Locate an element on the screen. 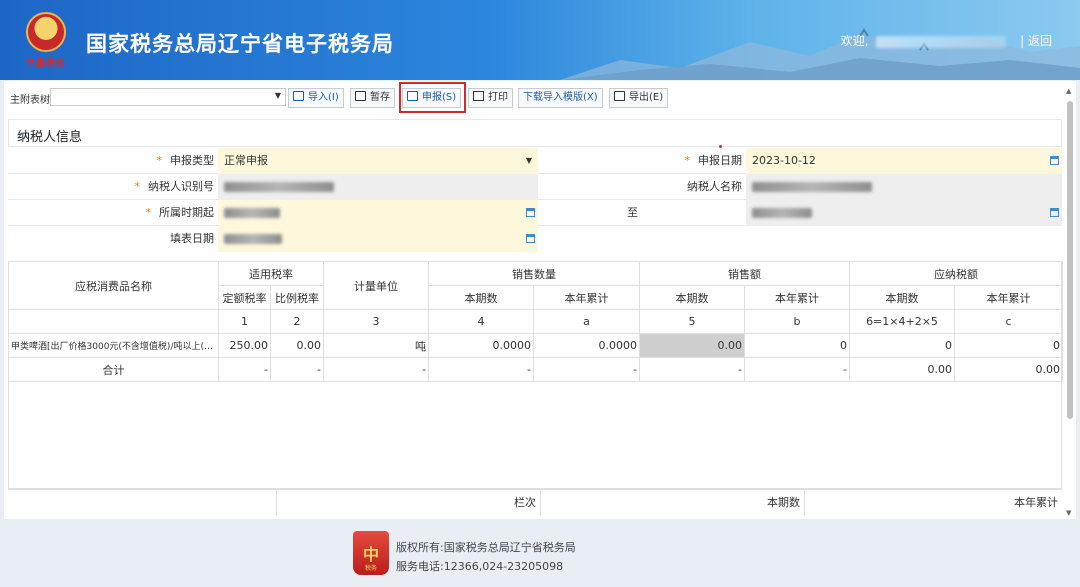 Image resolution: width=1080 pixels, height=587 pixels. period-start-redacted is located at coordinates (252, 213).